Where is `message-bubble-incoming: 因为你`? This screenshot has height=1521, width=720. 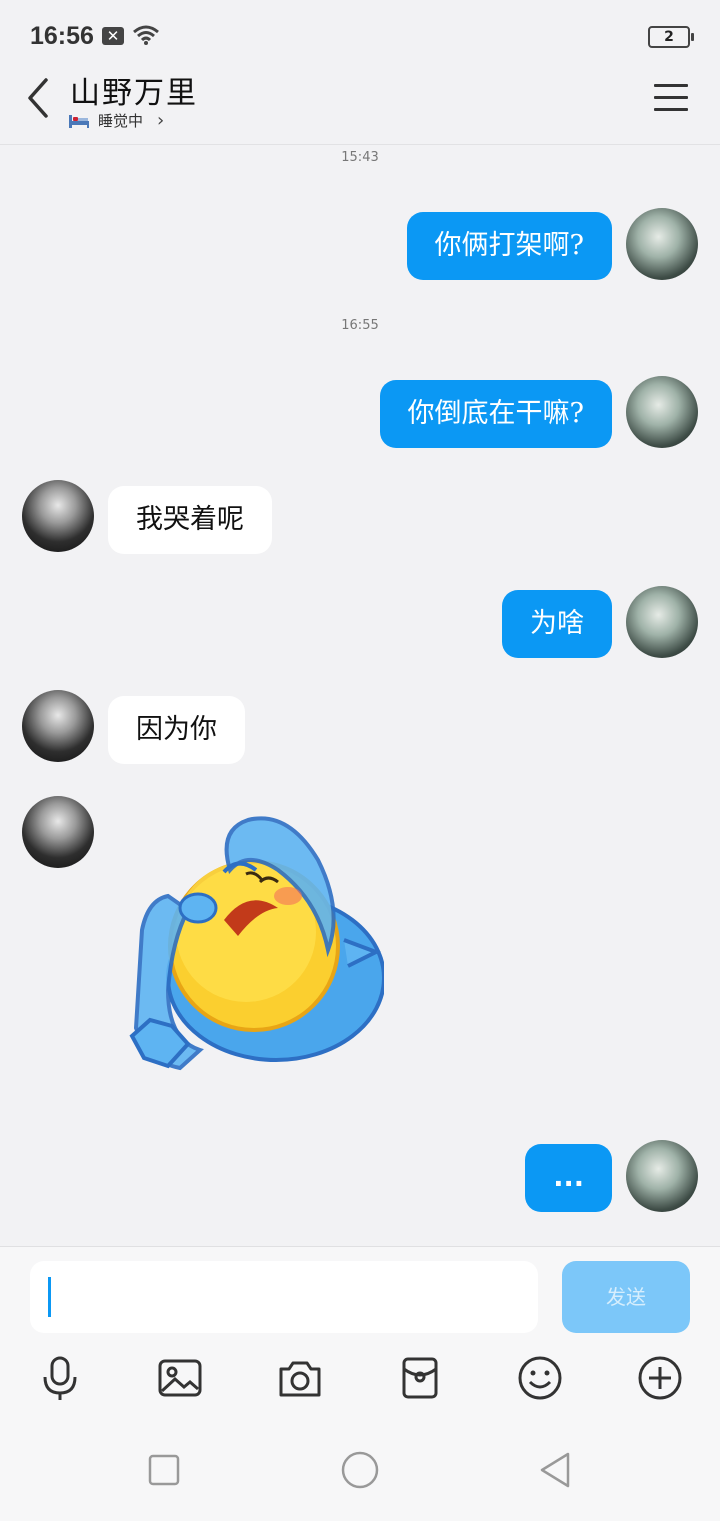
message-bubble-incoming: 因为你 is located at coordinates (176, 730).